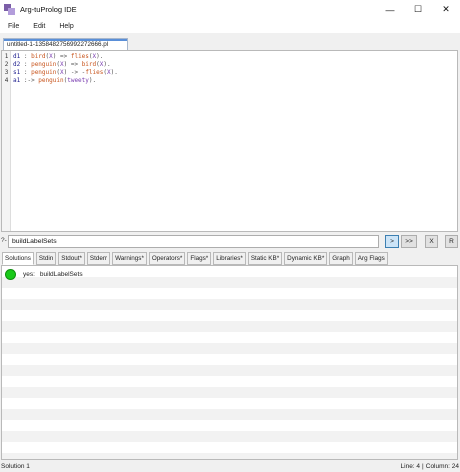  What do you see at coordinates (71, 258) in the screenshot?
I see `tab-stdout: Stdout*` at bounding box center [71, 258].